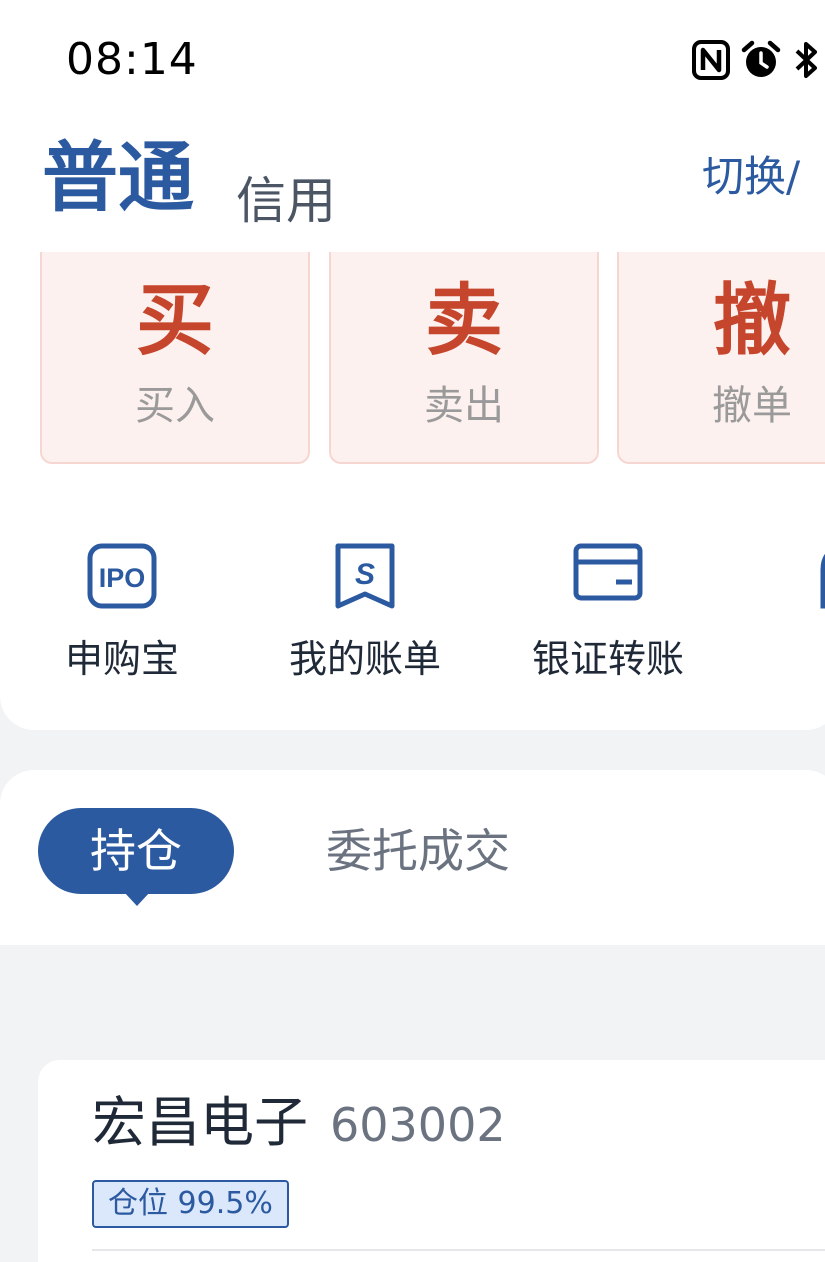 This screenshot has width=825, height=1262. I want to click on sell-button: 卖 卖出, so click(464, 358).